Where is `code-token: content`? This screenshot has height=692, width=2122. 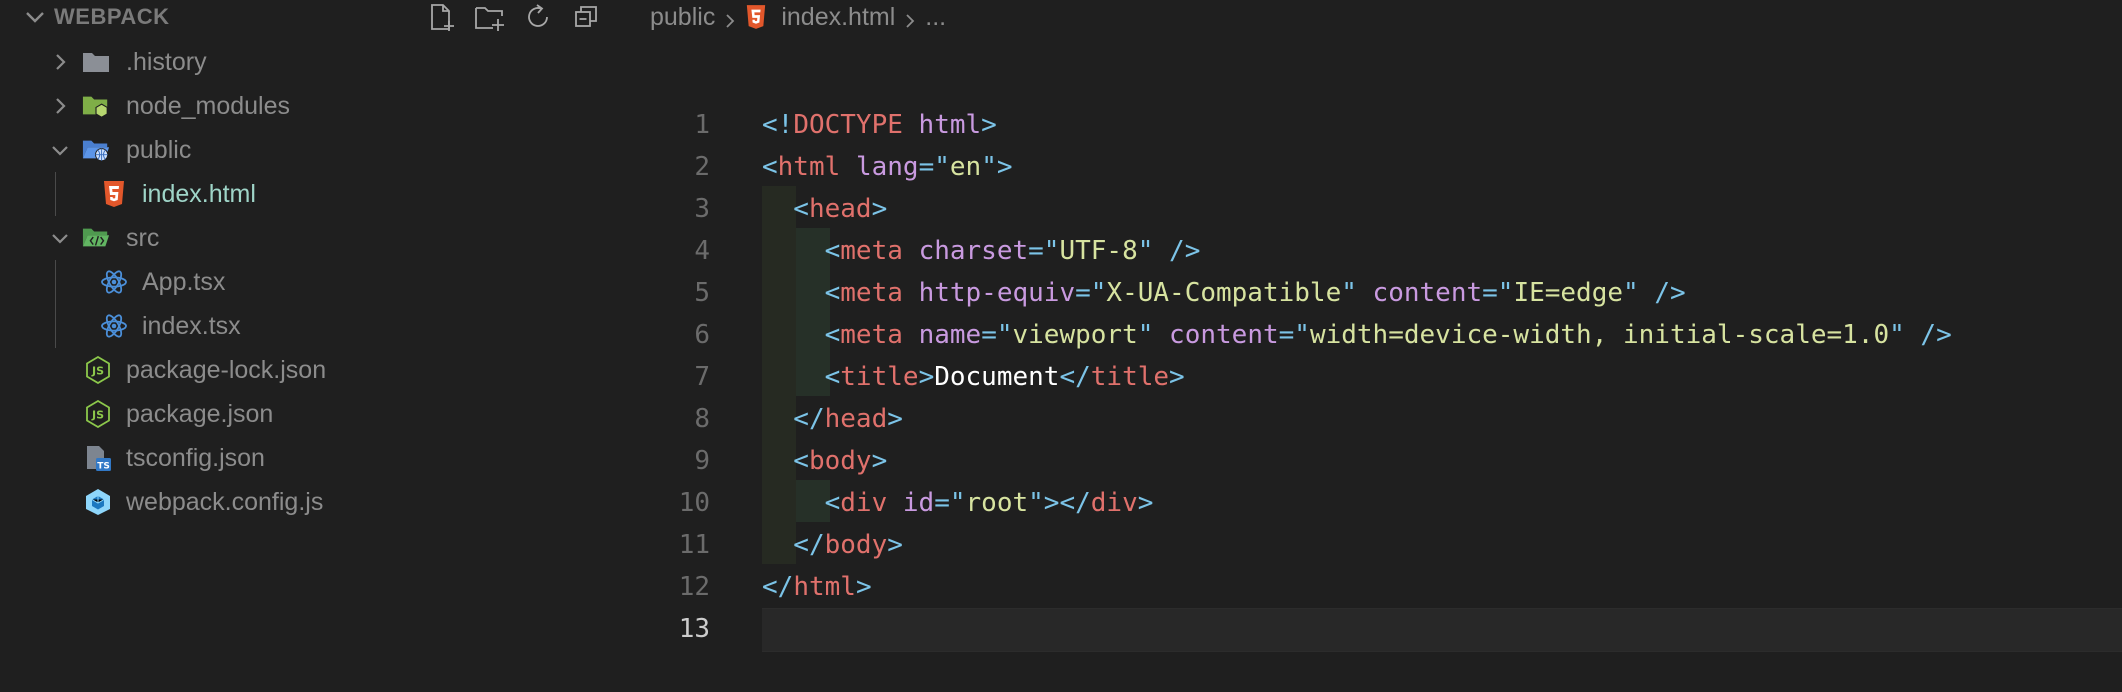
code-token: content is located at coordinates (1224, 335).